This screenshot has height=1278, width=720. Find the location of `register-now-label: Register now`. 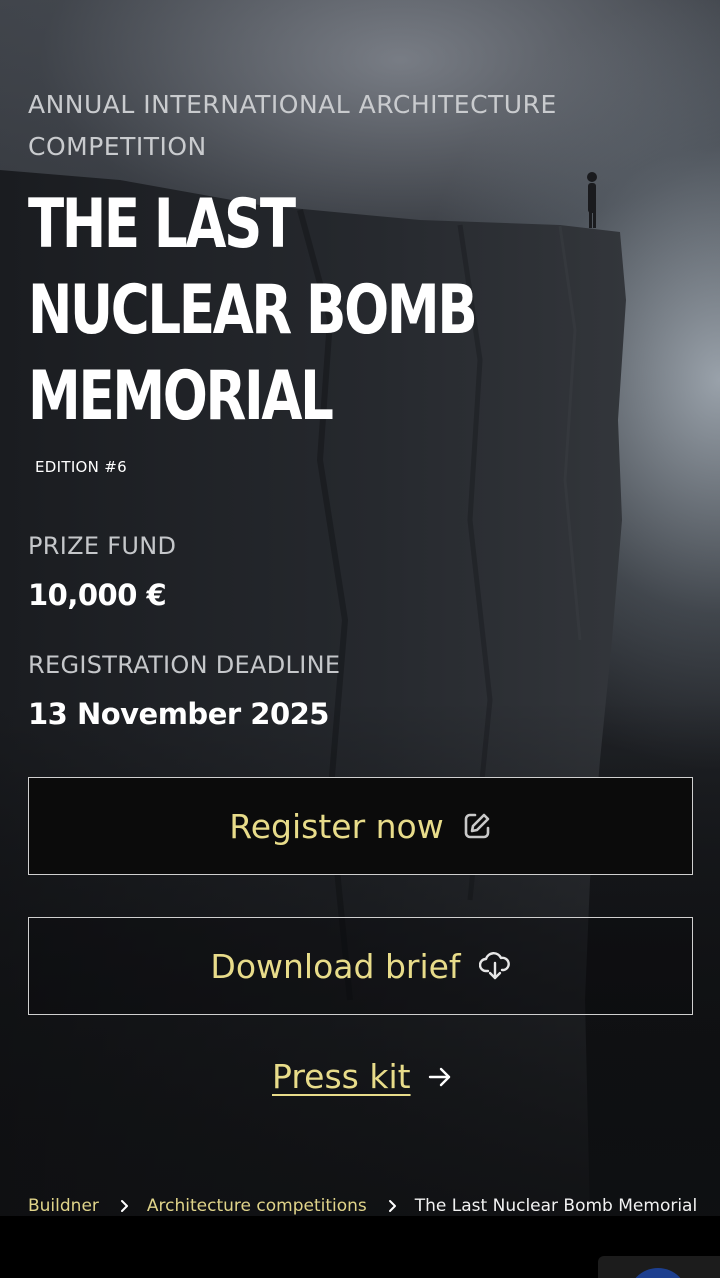

register-now-label: Register now is located at coordinates (336, 826).